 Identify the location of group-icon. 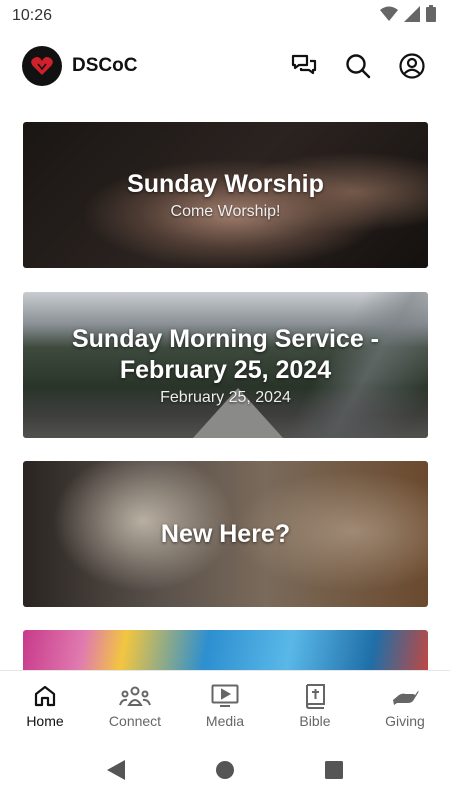
(135, 696).